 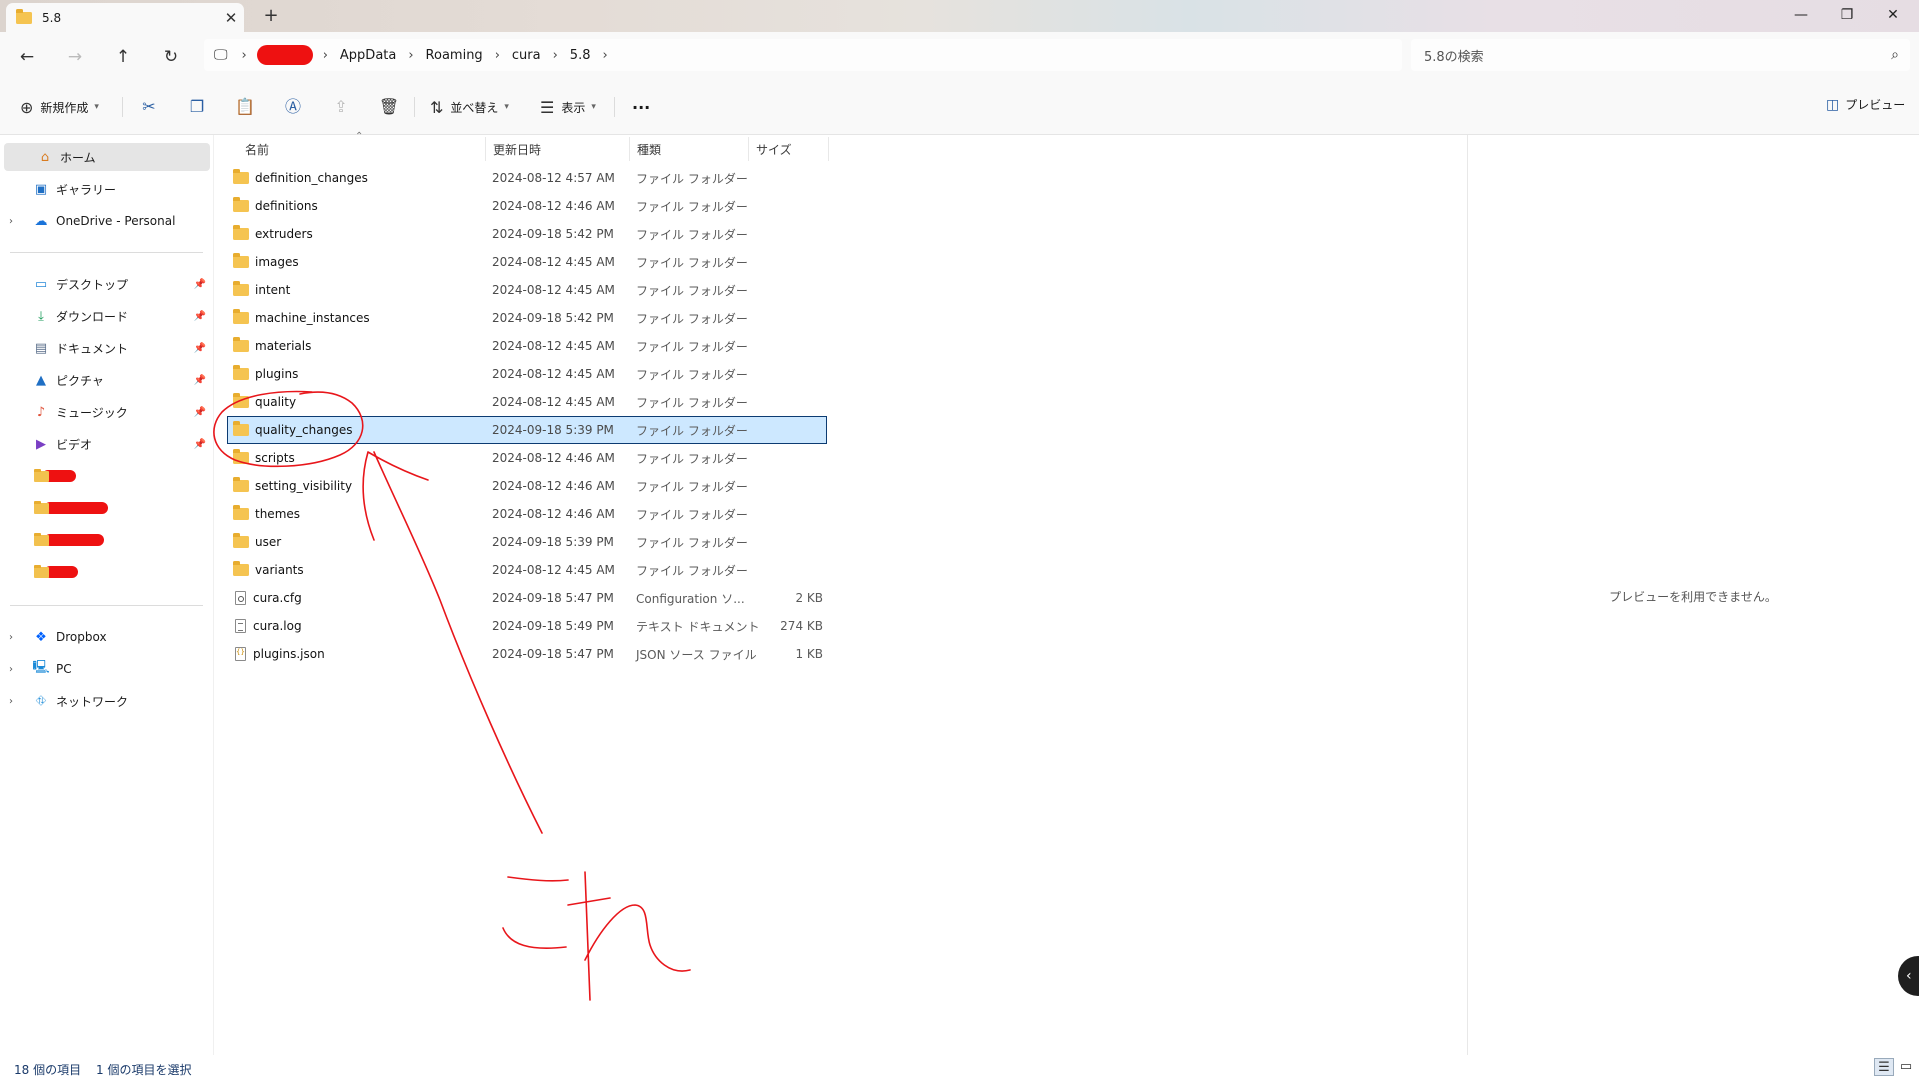 What do you see at coordinates (389, 107) in the screenshot?
I see `delete-icon: 🗑` at bounding box center [389, 107].